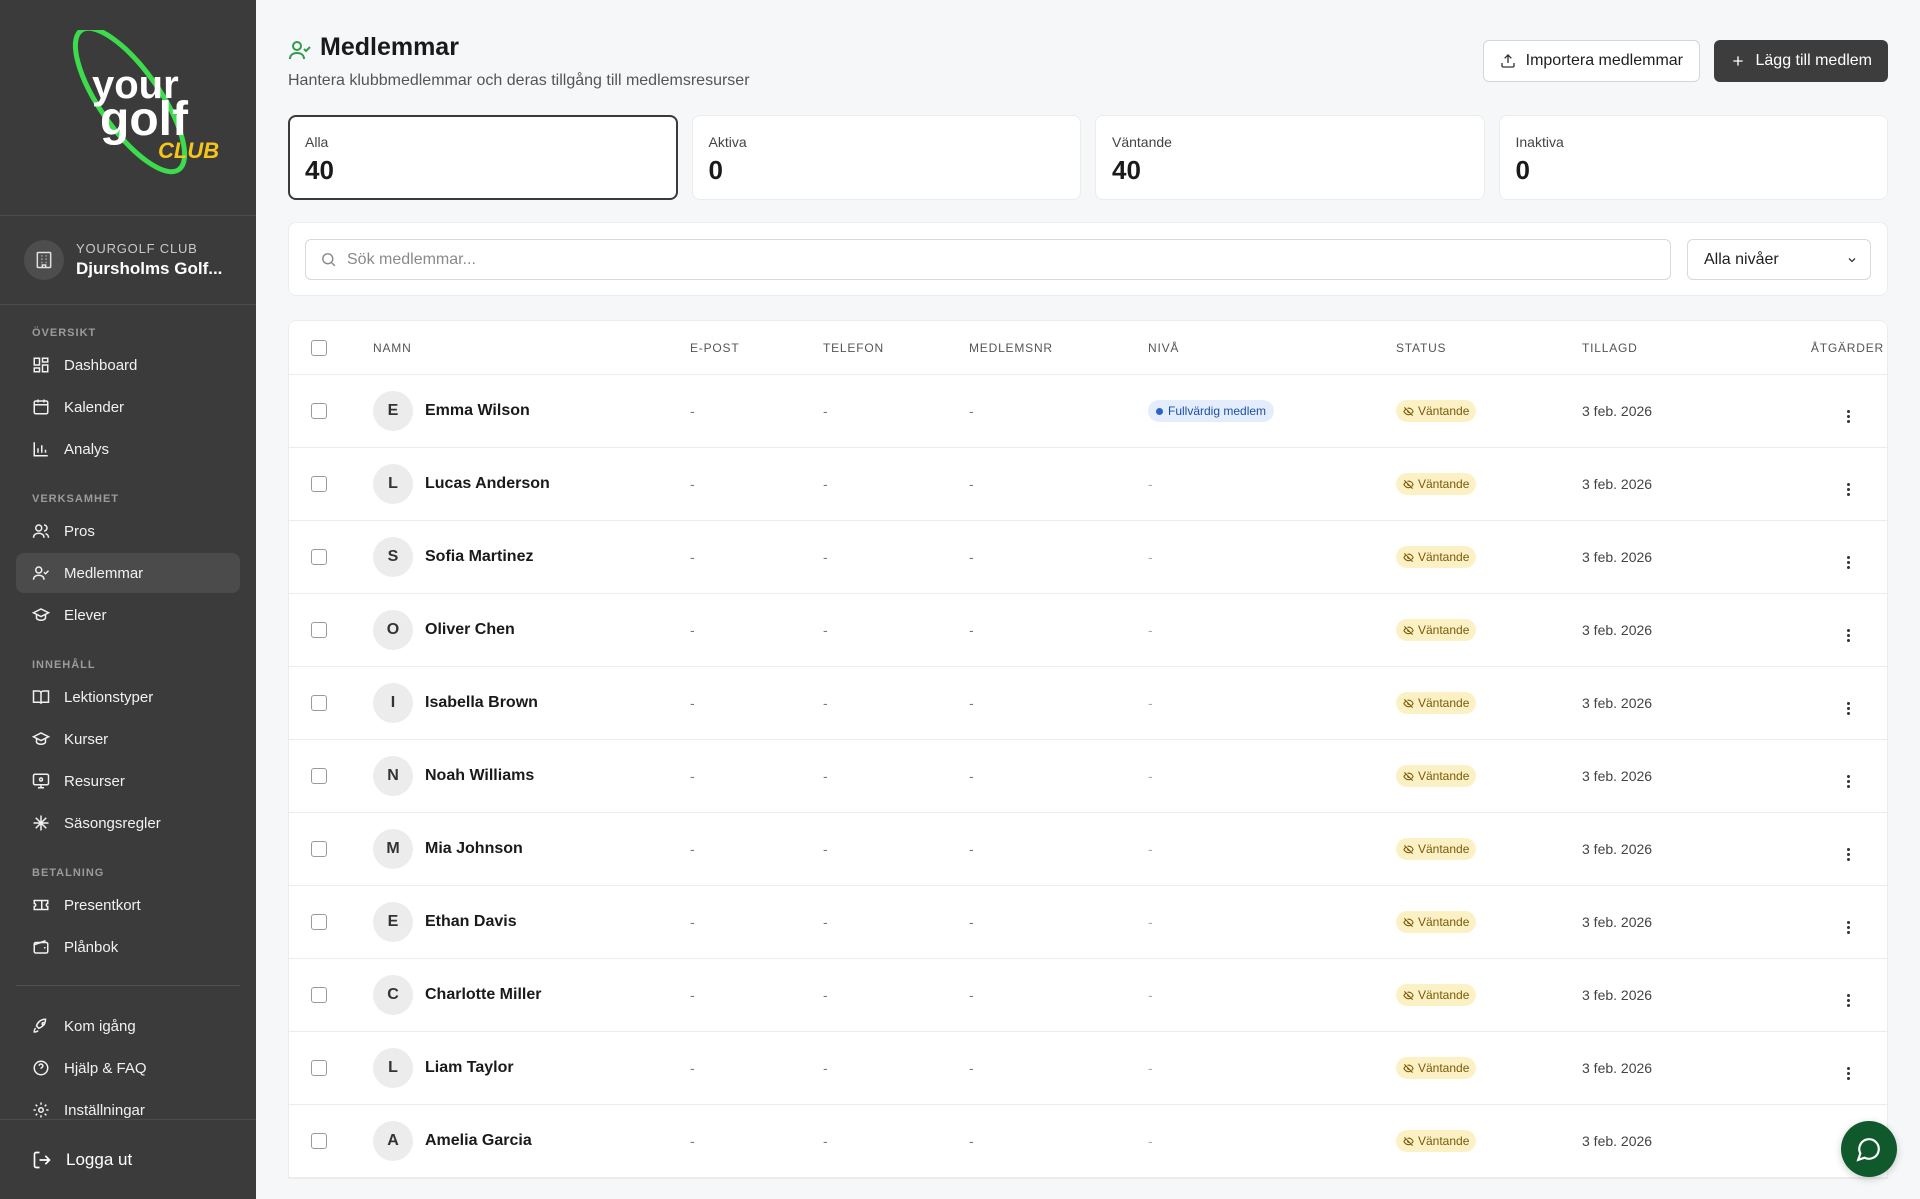 This screenshot has width=1920, height=1199. Describe the element at coordinates (128, 697) in the screenshot. I see `sidebar-item-lektionstyper: Lektionstyper` at that location.